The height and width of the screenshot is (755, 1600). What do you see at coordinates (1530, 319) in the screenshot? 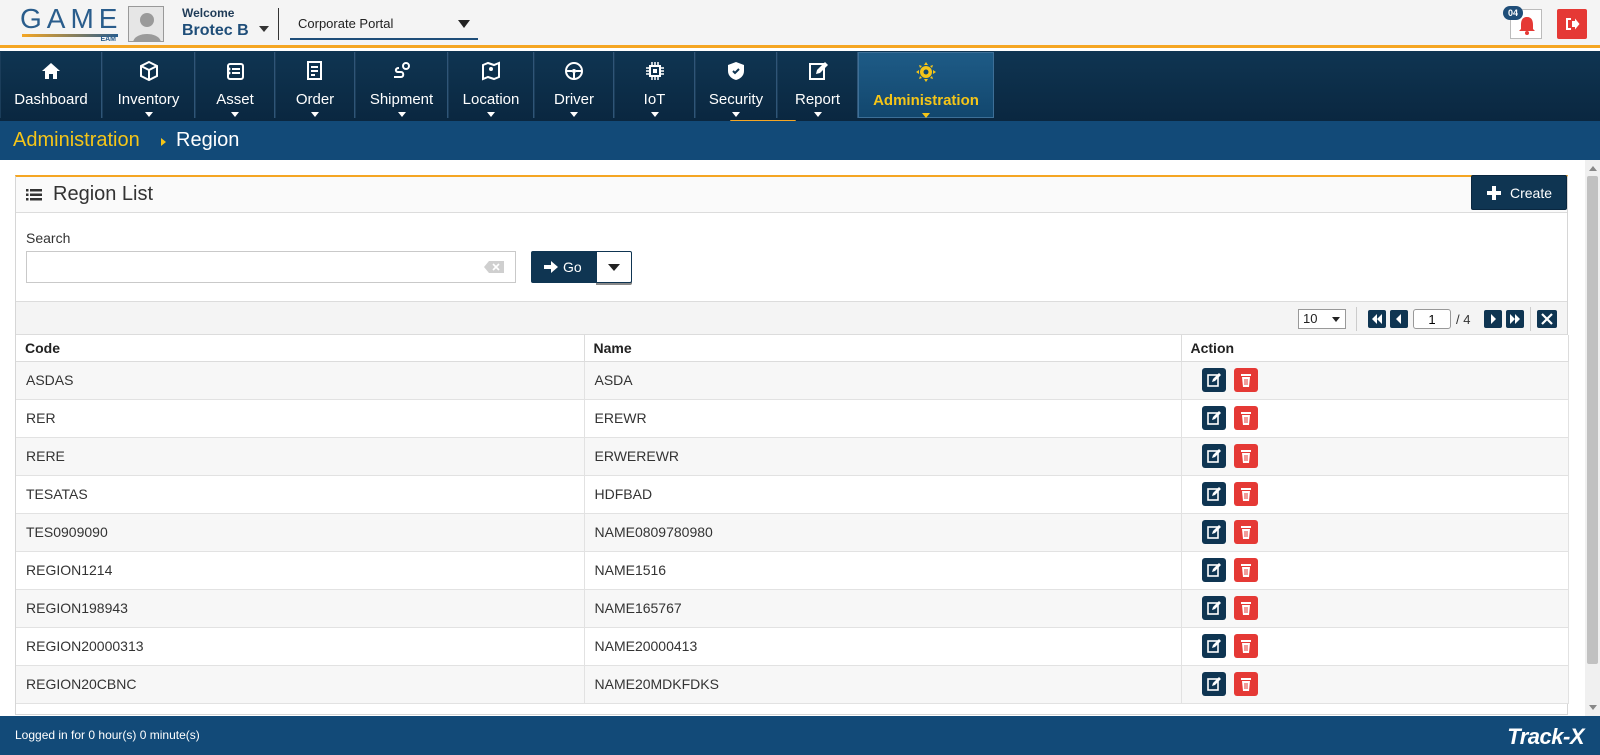
I see `divider` at bounding box center [1530, 319].